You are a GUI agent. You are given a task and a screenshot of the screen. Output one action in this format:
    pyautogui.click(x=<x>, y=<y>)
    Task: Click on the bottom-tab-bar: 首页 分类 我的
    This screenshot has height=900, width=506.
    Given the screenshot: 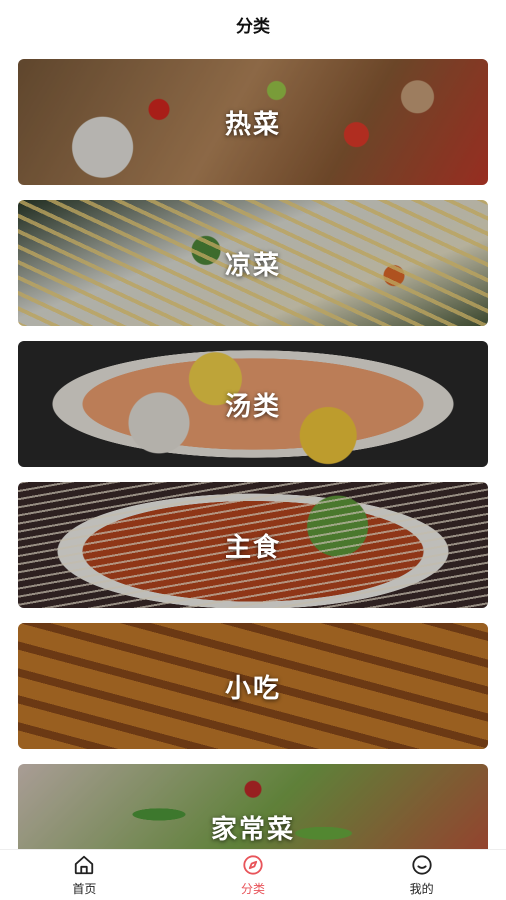 What is the action you would take?
    pyautogui.click(x=253, y=874)
    